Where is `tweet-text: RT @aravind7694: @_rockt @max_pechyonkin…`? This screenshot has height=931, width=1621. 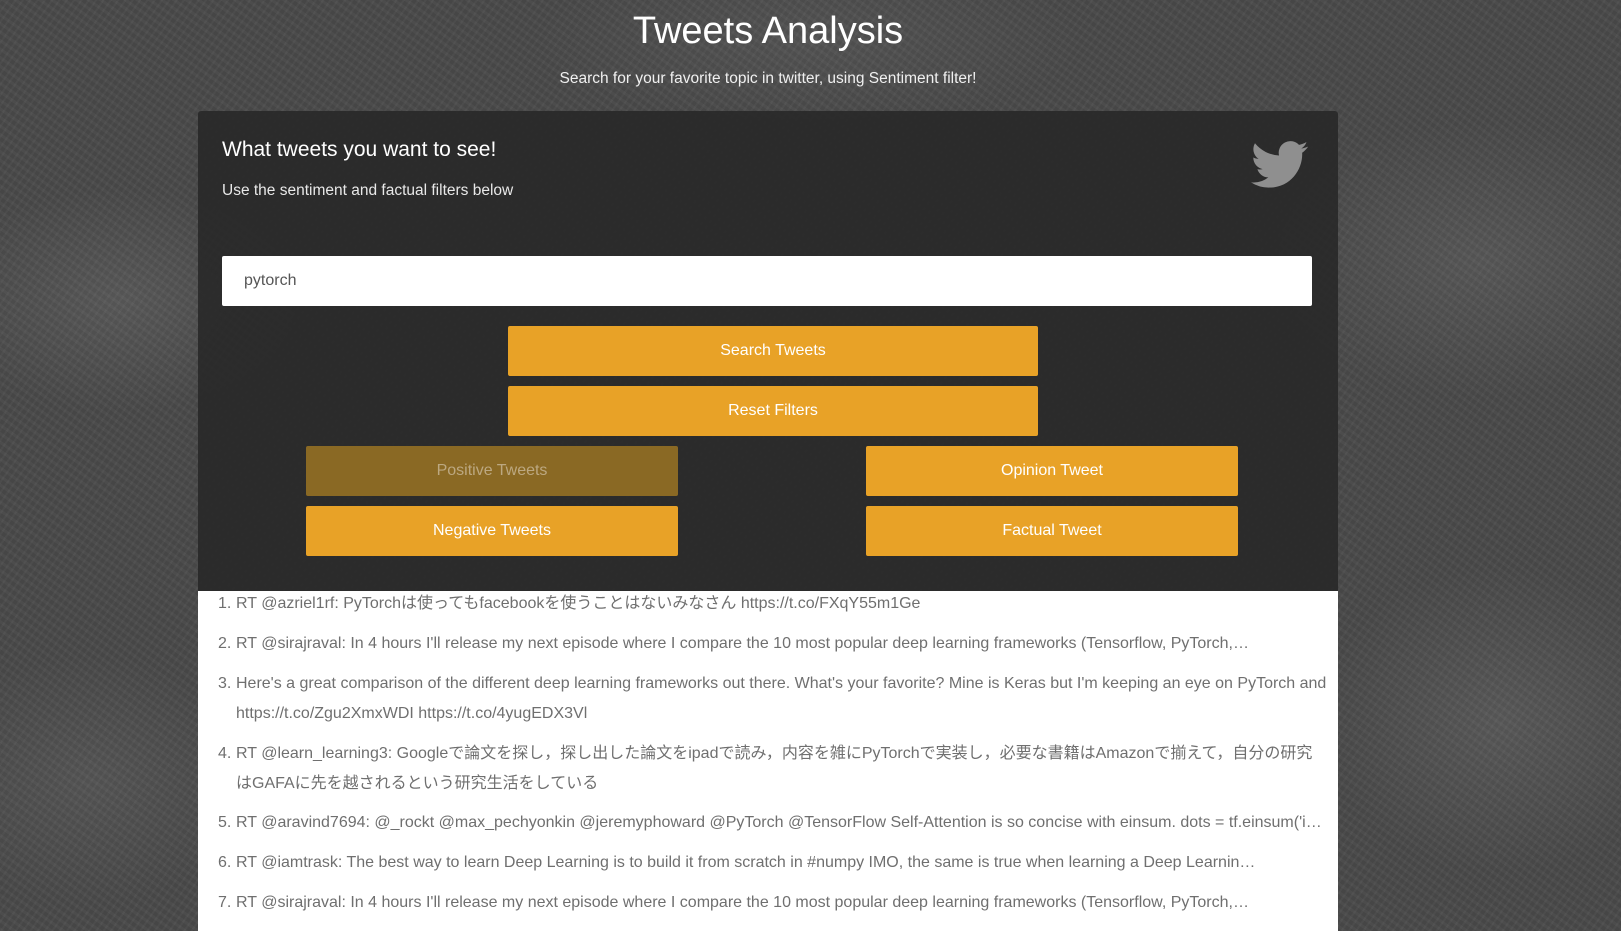 tweet-text: RT @aravind7694: @_rockt @max_pechyonkin… is located at coordinates (779, 822).